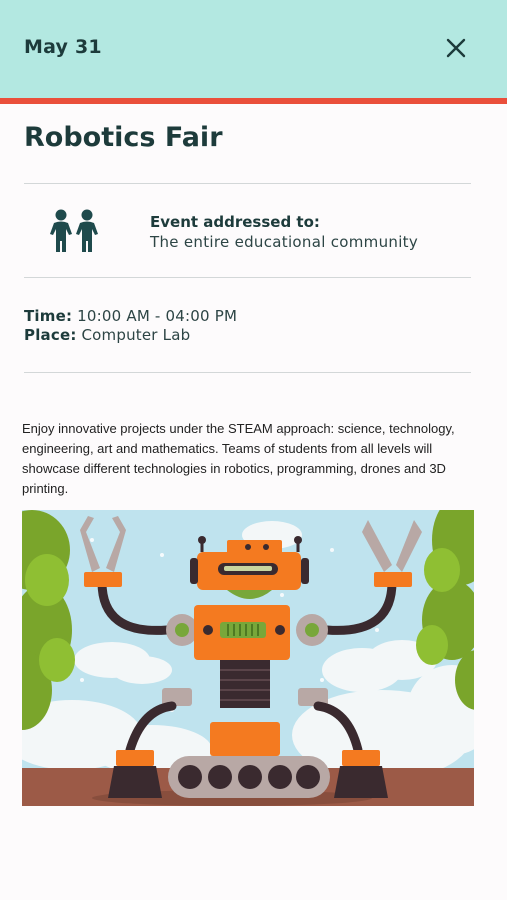  Describe the element at coordinates (50, 335) in the screenshot. I see `place-label: Place:` at that location.